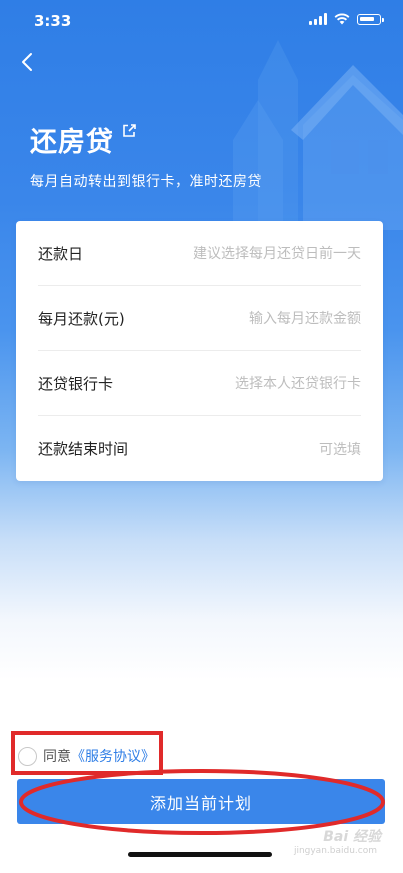 The image size is (403, 873). I want to click on building-illustration, so click(318, 135).